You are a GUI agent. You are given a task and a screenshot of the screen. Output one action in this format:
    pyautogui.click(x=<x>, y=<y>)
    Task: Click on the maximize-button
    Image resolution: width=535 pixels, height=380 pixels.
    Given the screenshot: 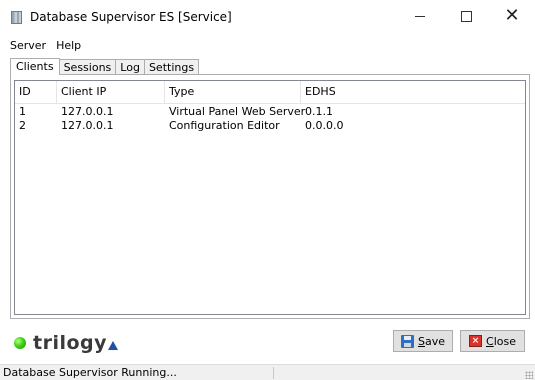 What is the action you would take?
    pyautogui.click(x=466, y=16)
    